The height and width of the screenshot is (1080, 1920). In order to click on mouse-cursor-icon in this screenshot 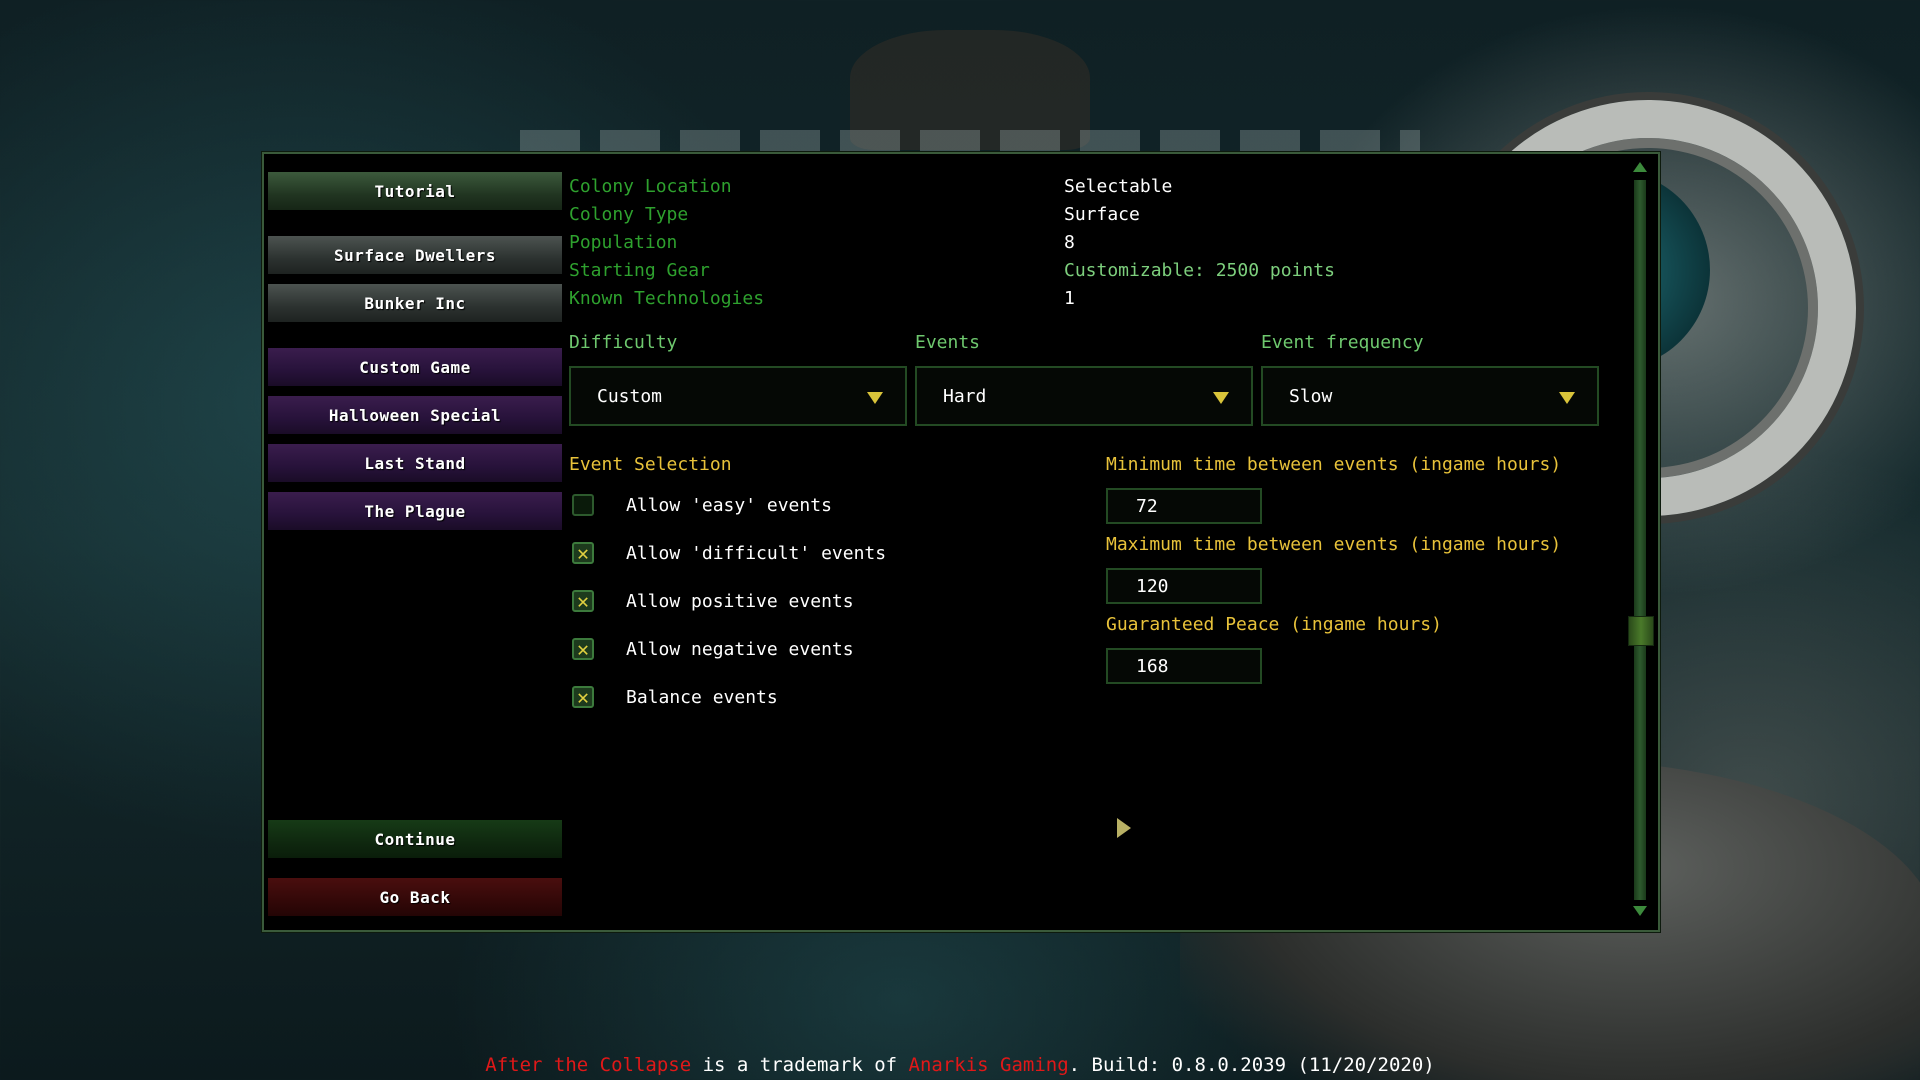, I will do `click(1124, 828)`.